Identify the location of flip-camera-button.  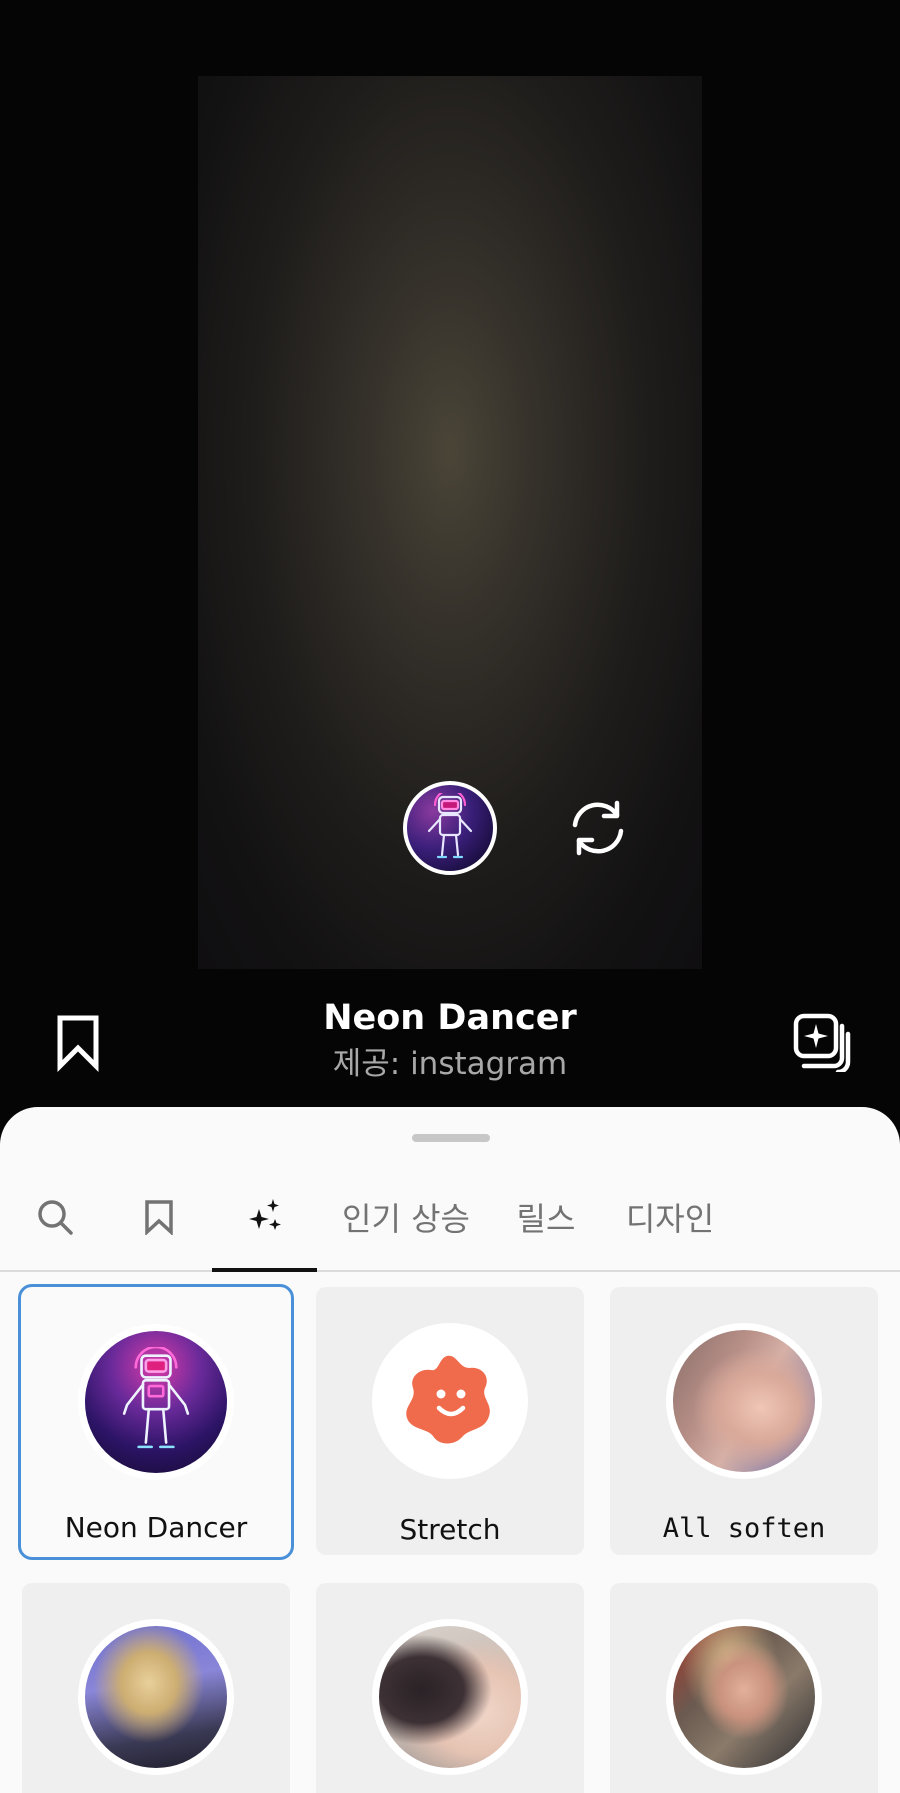
(598, 828).